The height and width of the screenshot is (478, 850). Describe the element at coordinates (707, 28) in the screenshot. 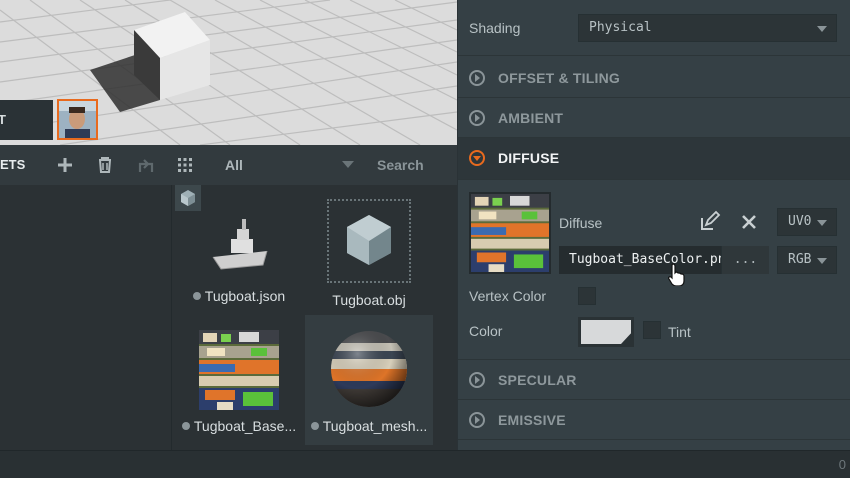

I see `shading-select: Physical` at that location.